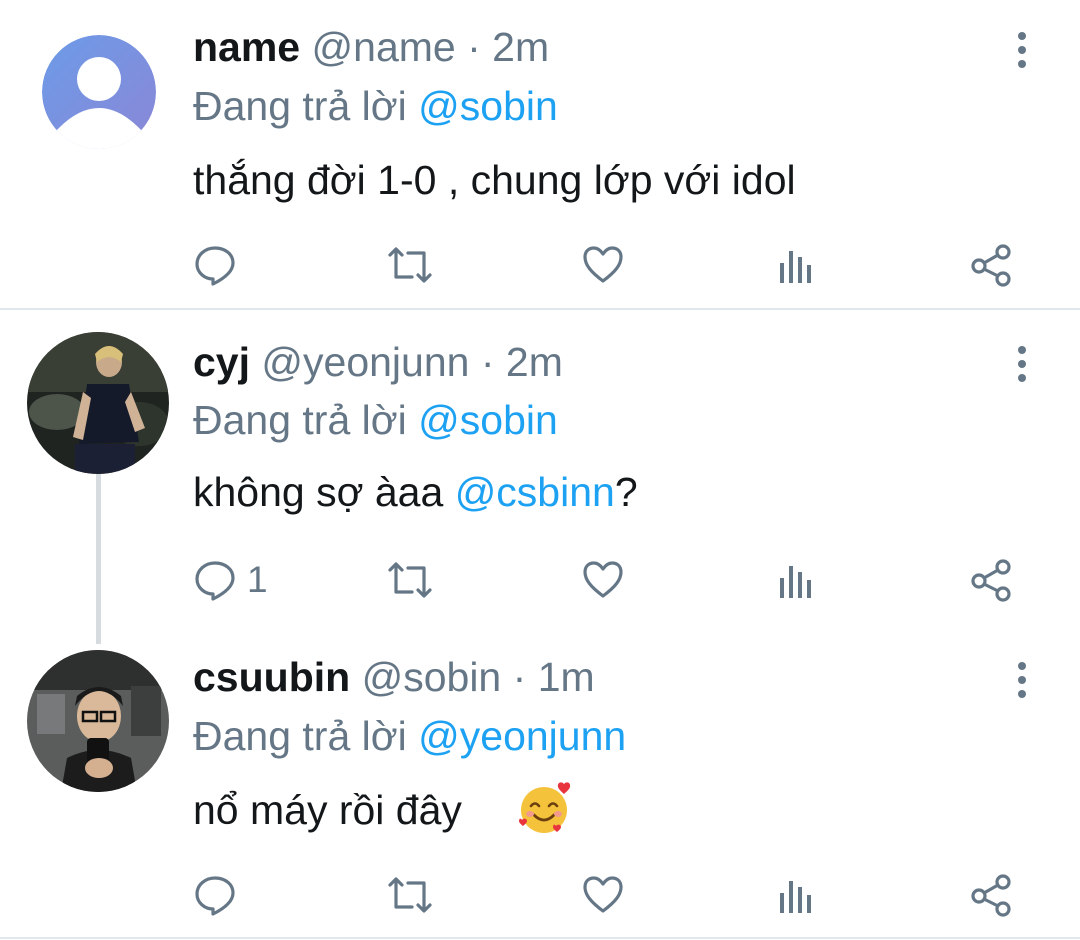  I want to click on reply-button: 1, so click(230, 580).